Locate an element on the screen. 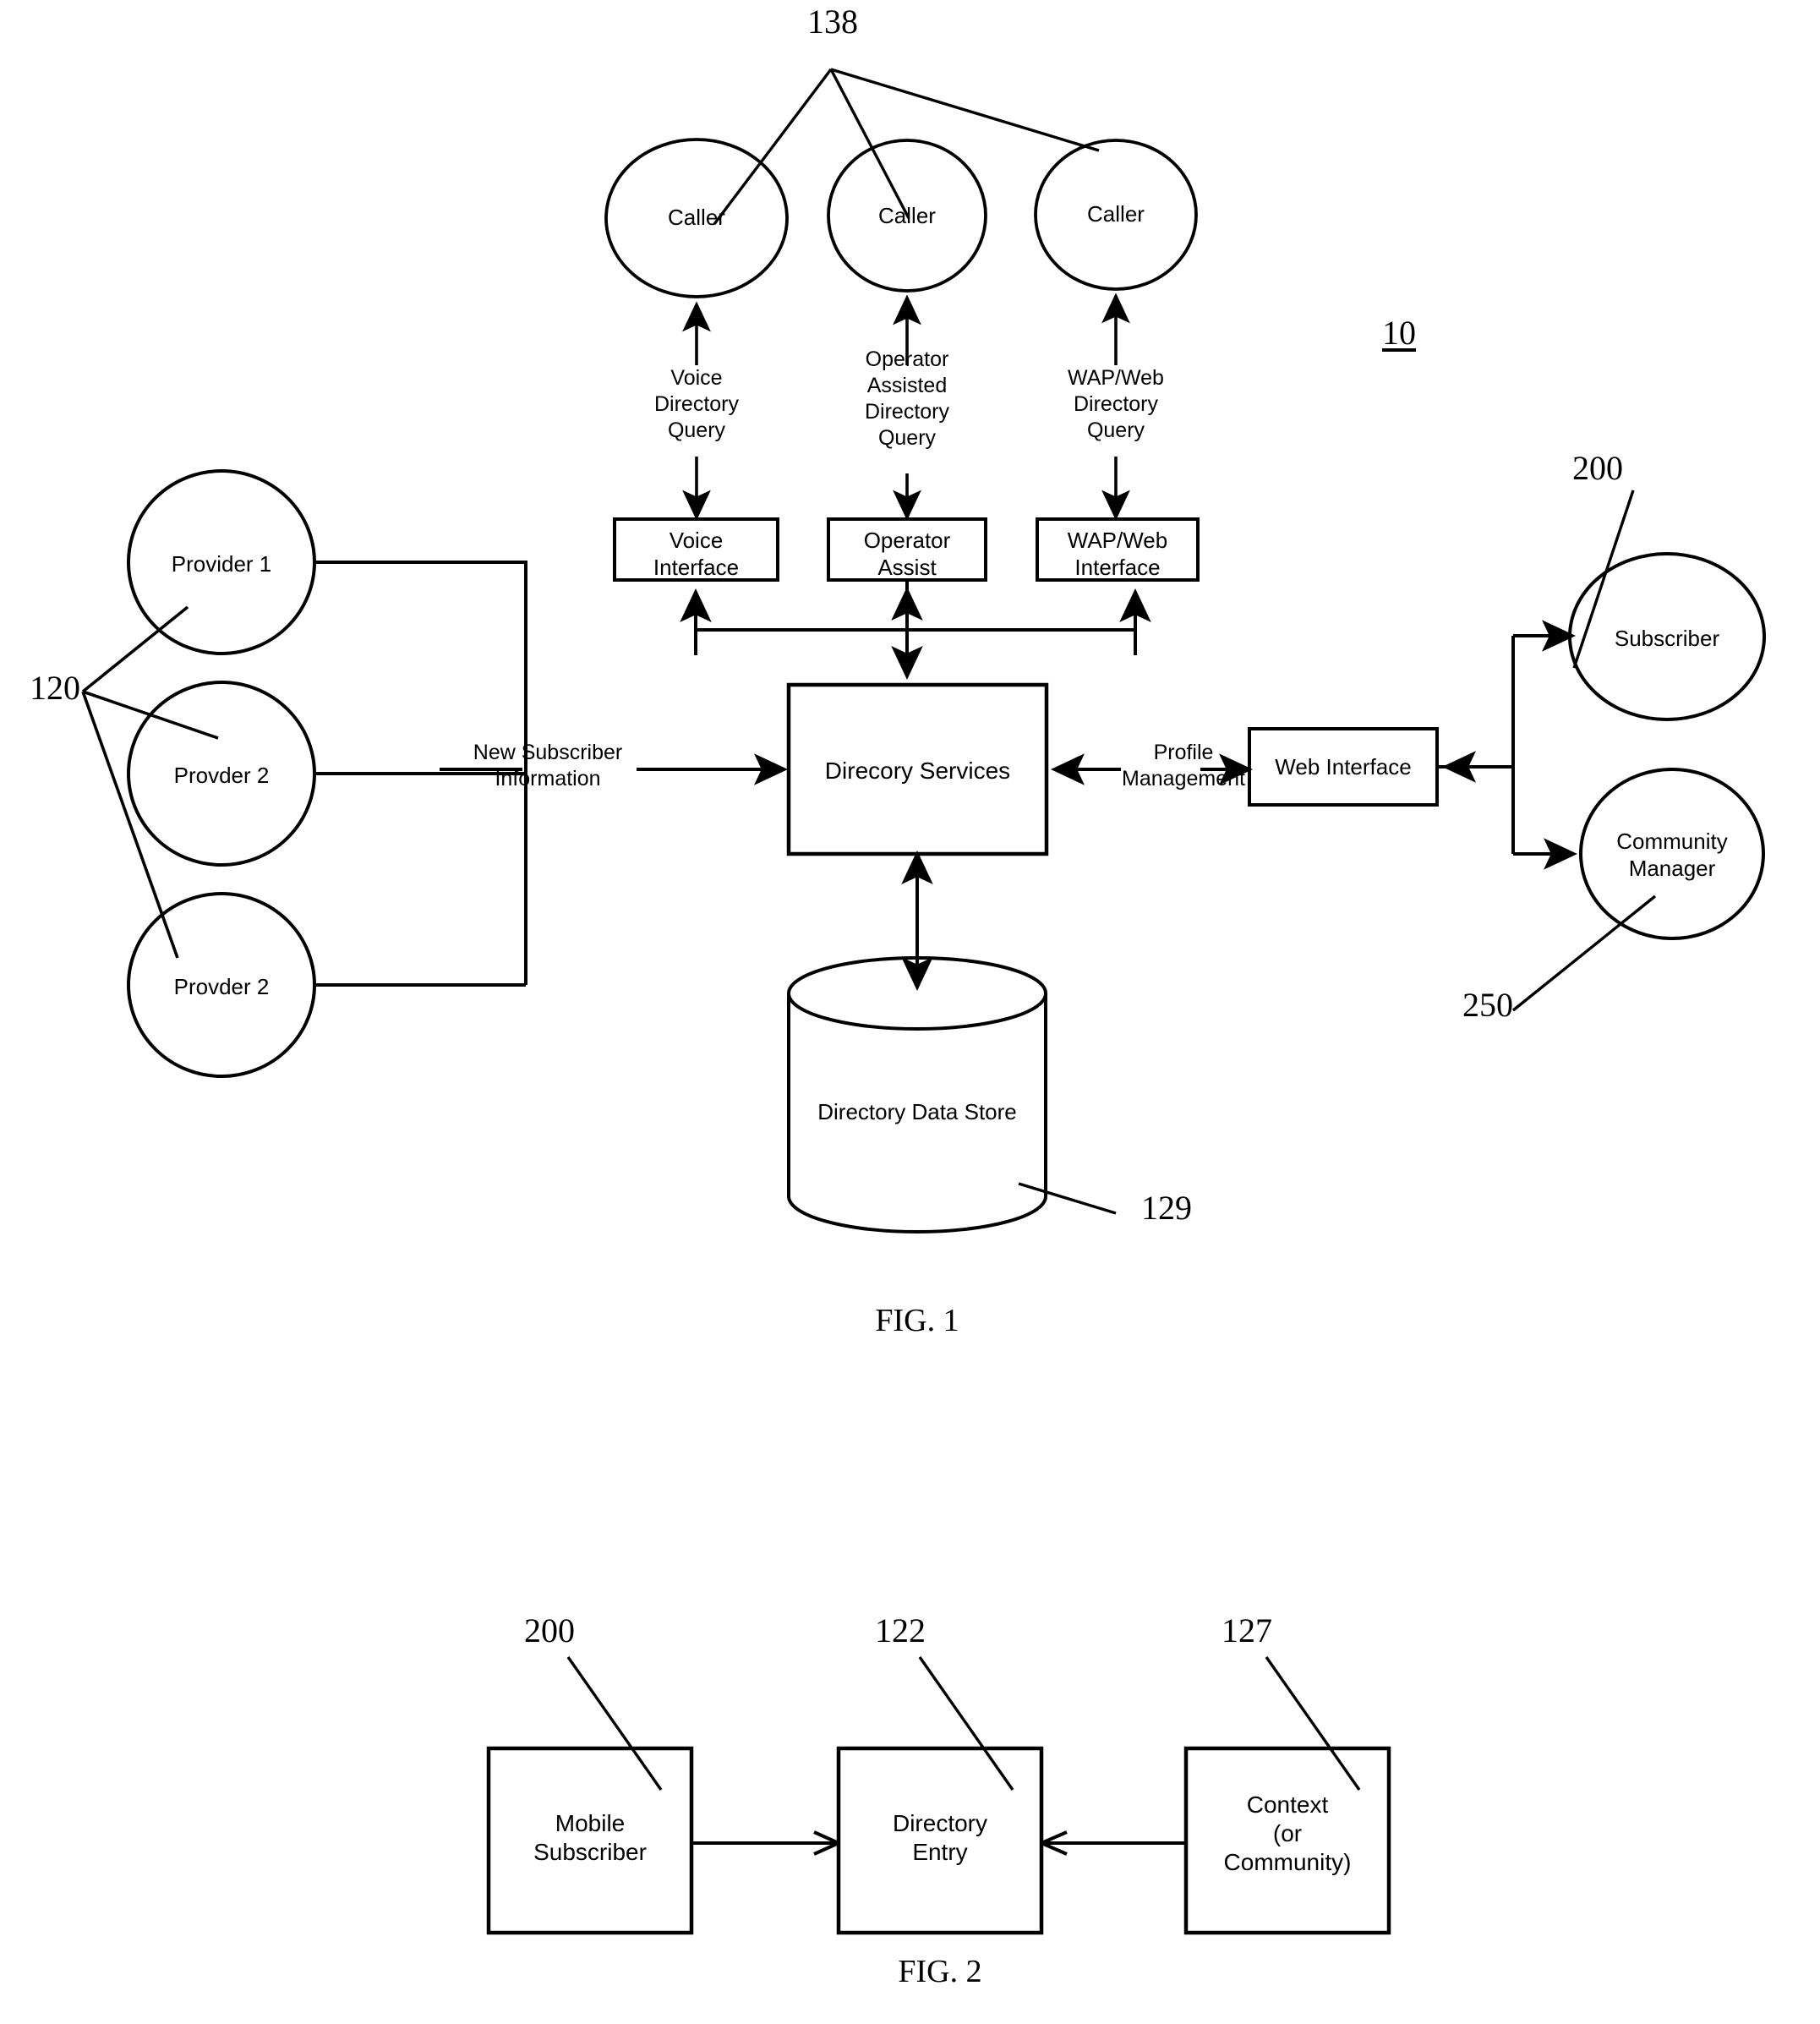  ref-120-providers: 120 is located at coordinates (55, 688).